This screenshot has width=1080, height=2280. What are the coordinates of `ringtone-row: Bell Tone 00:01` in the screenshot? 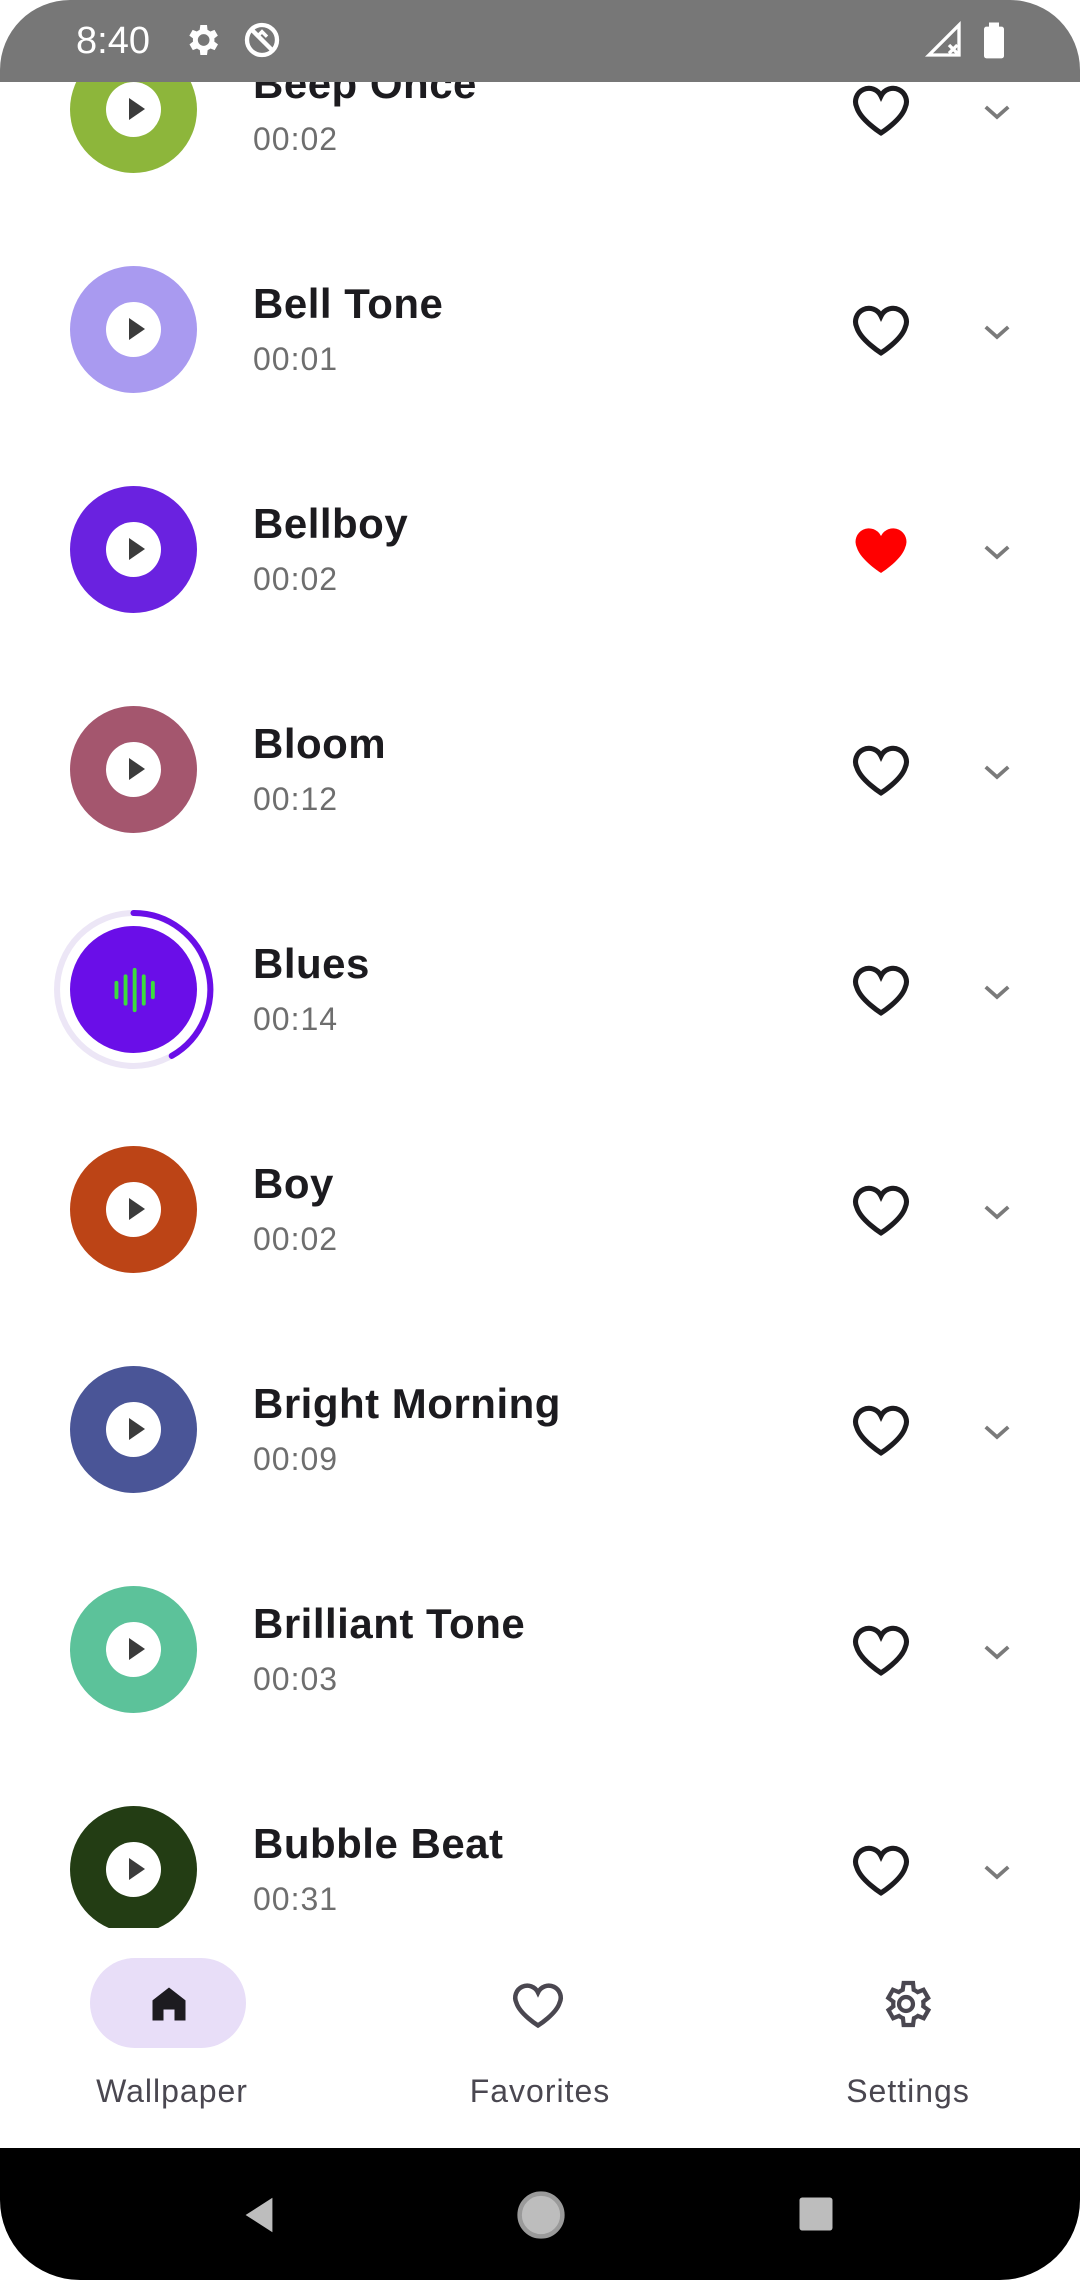 It's located at (540, 330).